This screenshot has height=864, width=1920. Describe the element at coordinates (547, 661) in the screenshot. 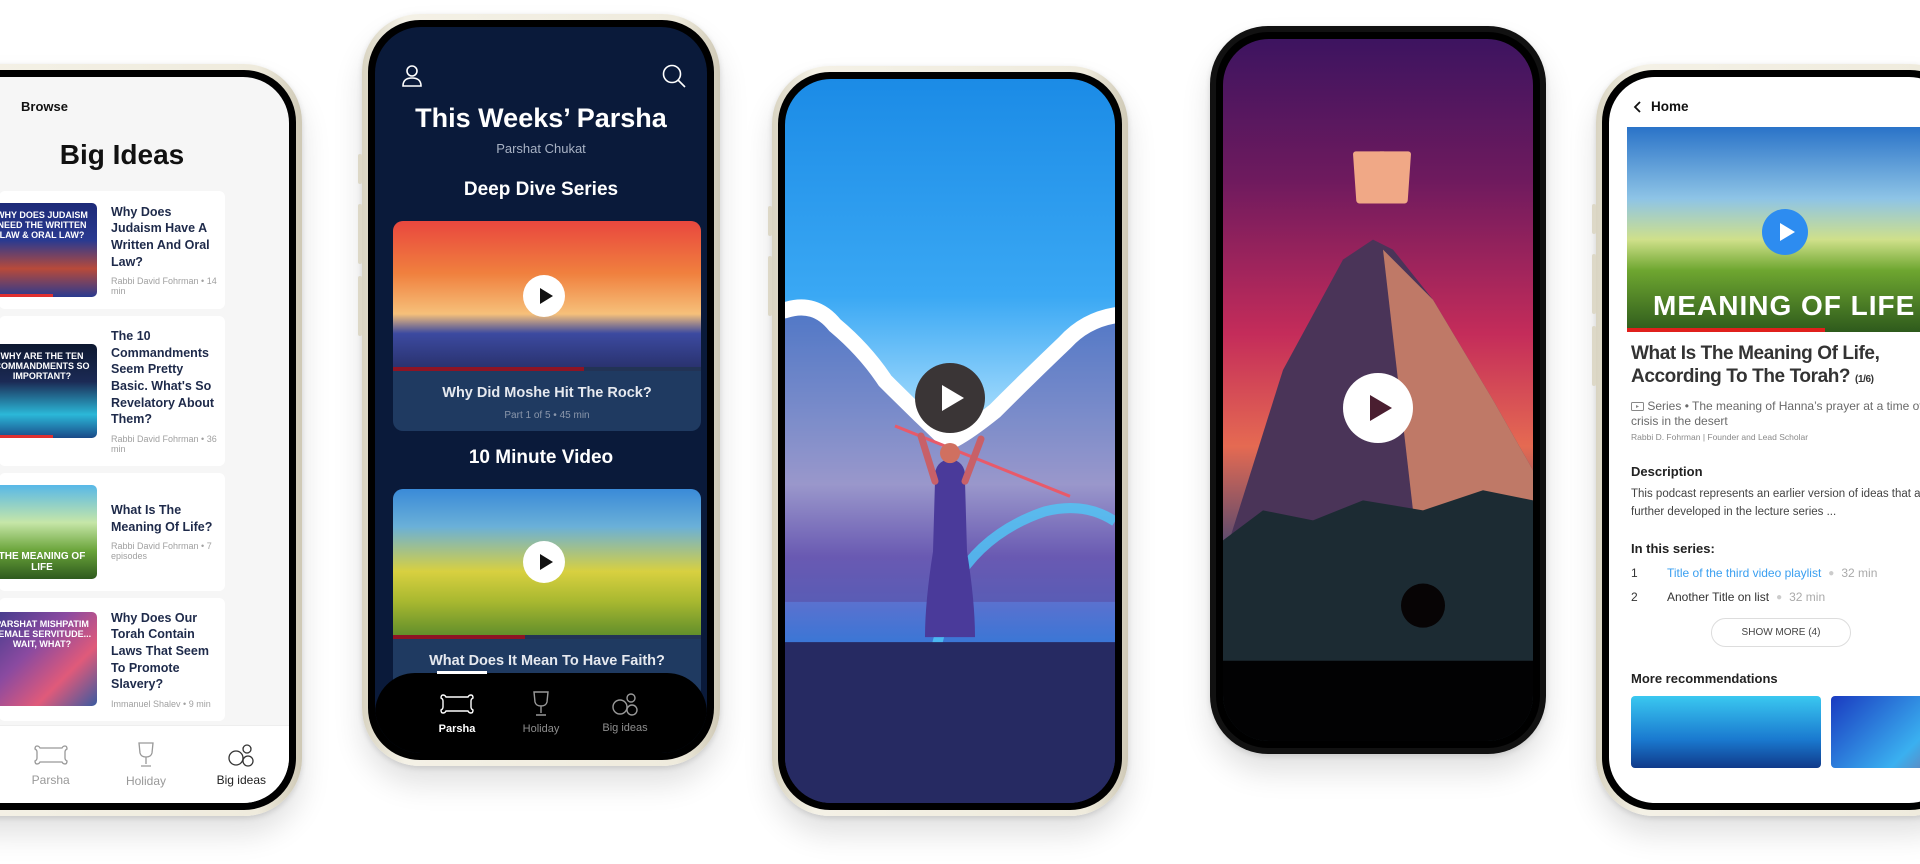

I see `card-title: What Does It Mean To Have Faith?` at that location.